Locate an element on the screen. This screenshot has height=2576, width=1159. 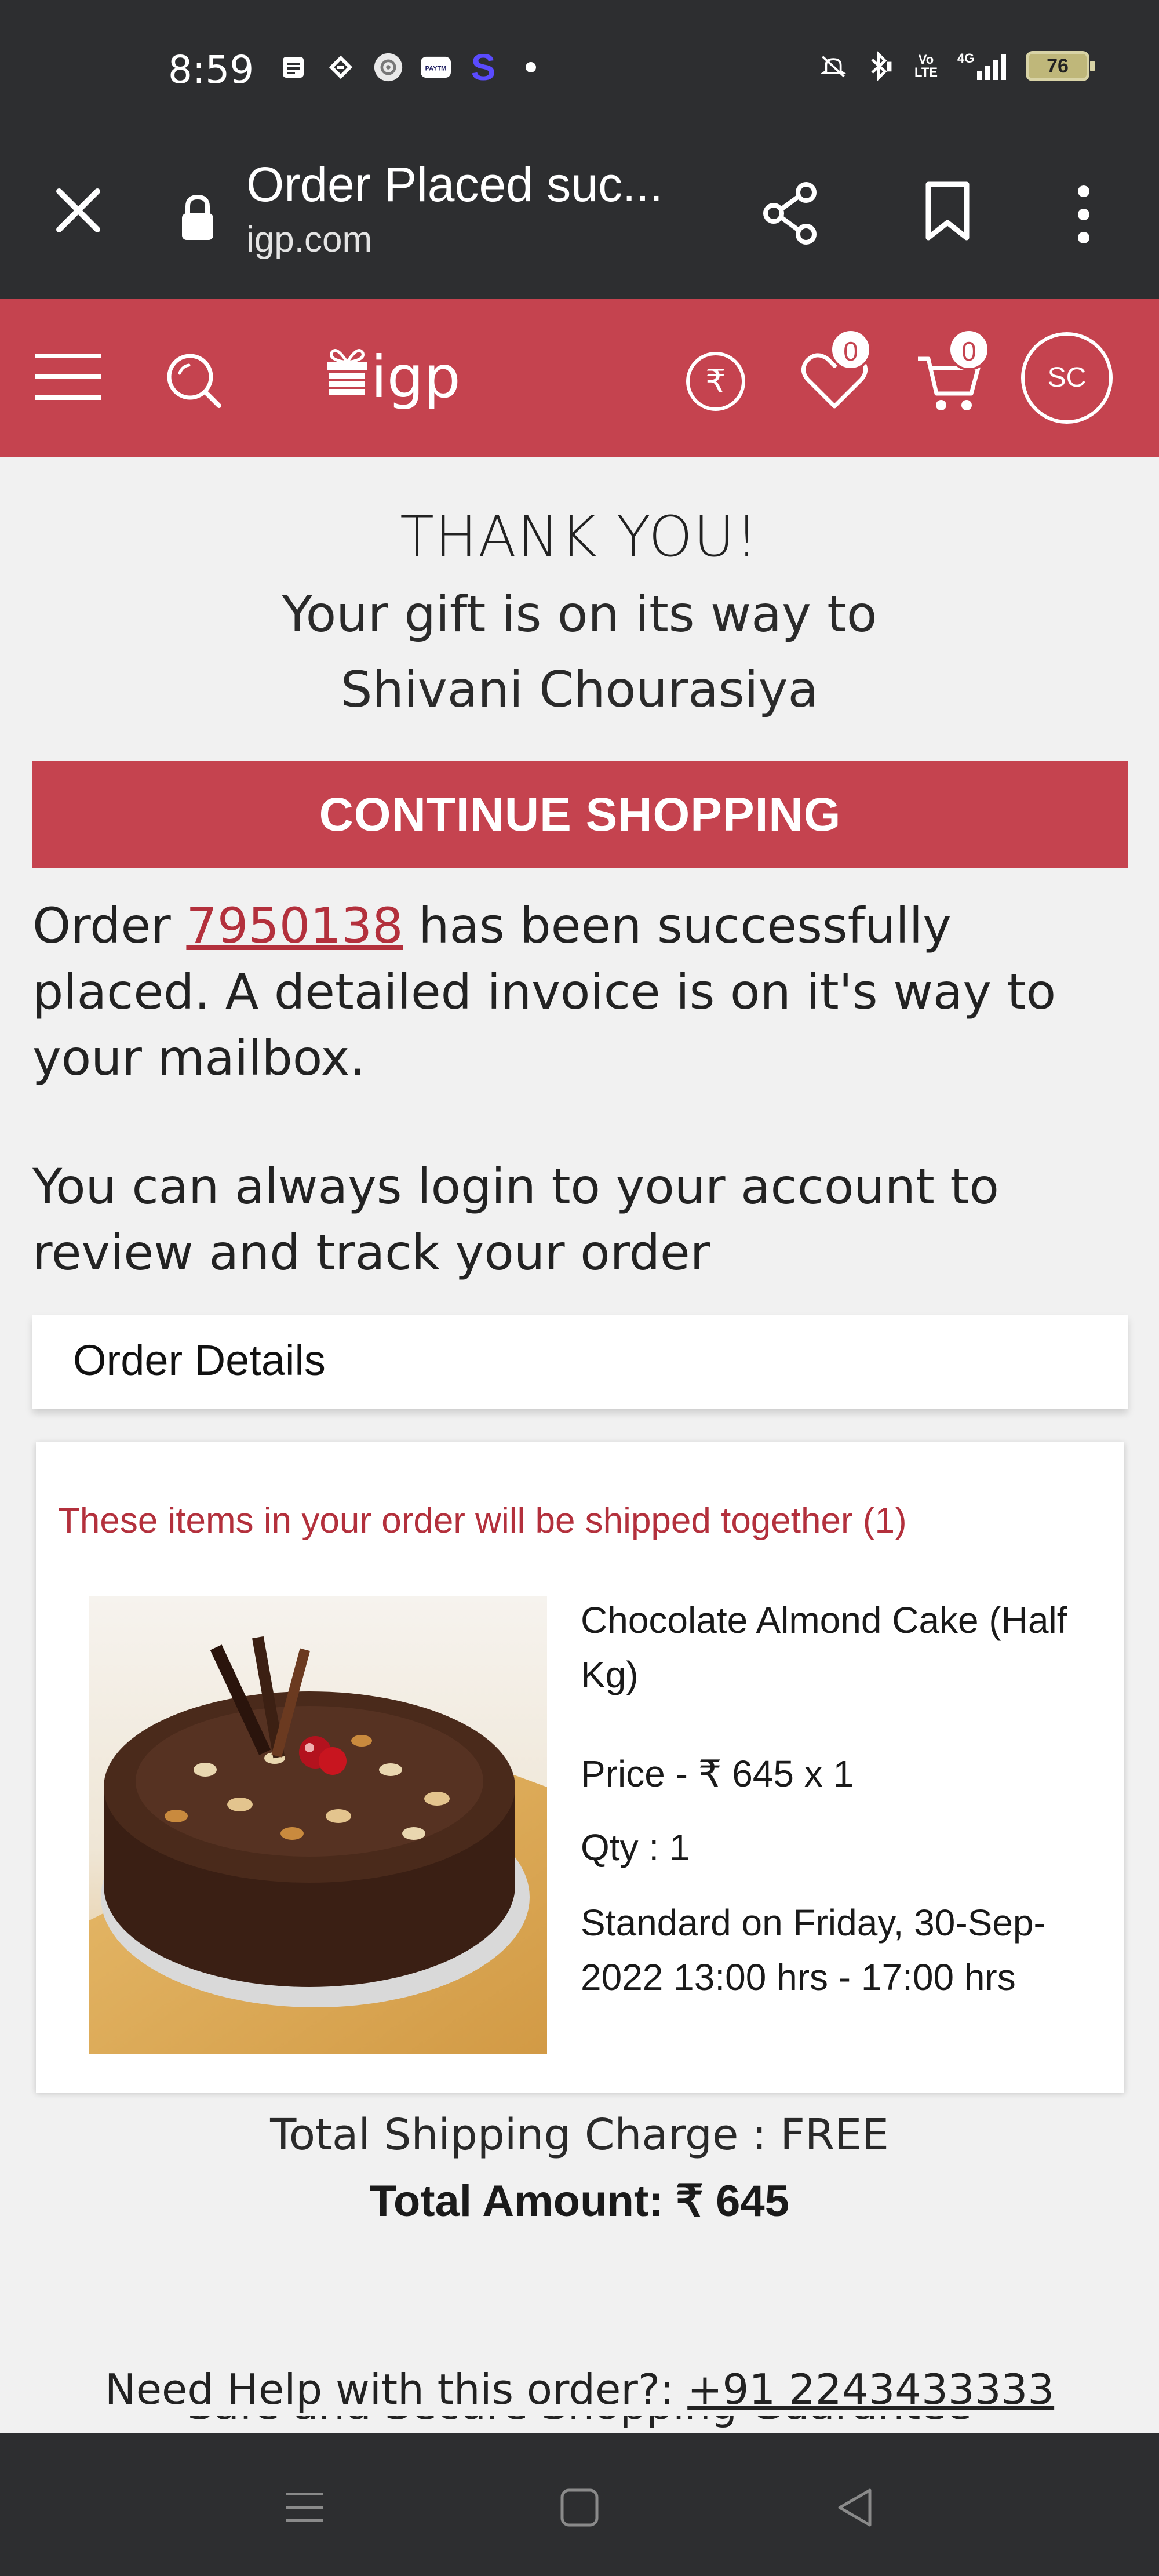
notes-icon is located at coordinates (293, 67).